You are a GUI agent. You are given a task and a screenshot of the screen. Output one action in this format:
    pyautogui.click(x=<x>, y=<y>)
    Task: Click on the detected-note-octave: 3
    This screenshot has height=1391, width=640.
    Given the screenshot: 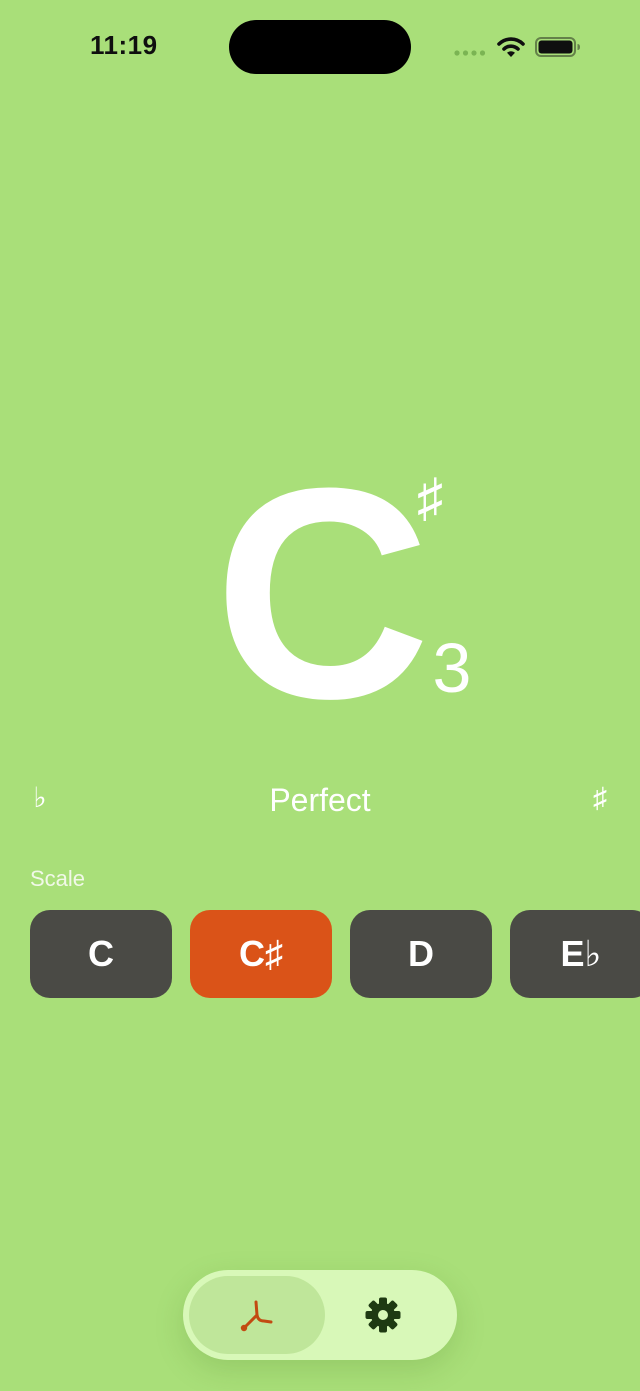 What is the action you would take?
    pyautogui.click(x=452, y=668)
    